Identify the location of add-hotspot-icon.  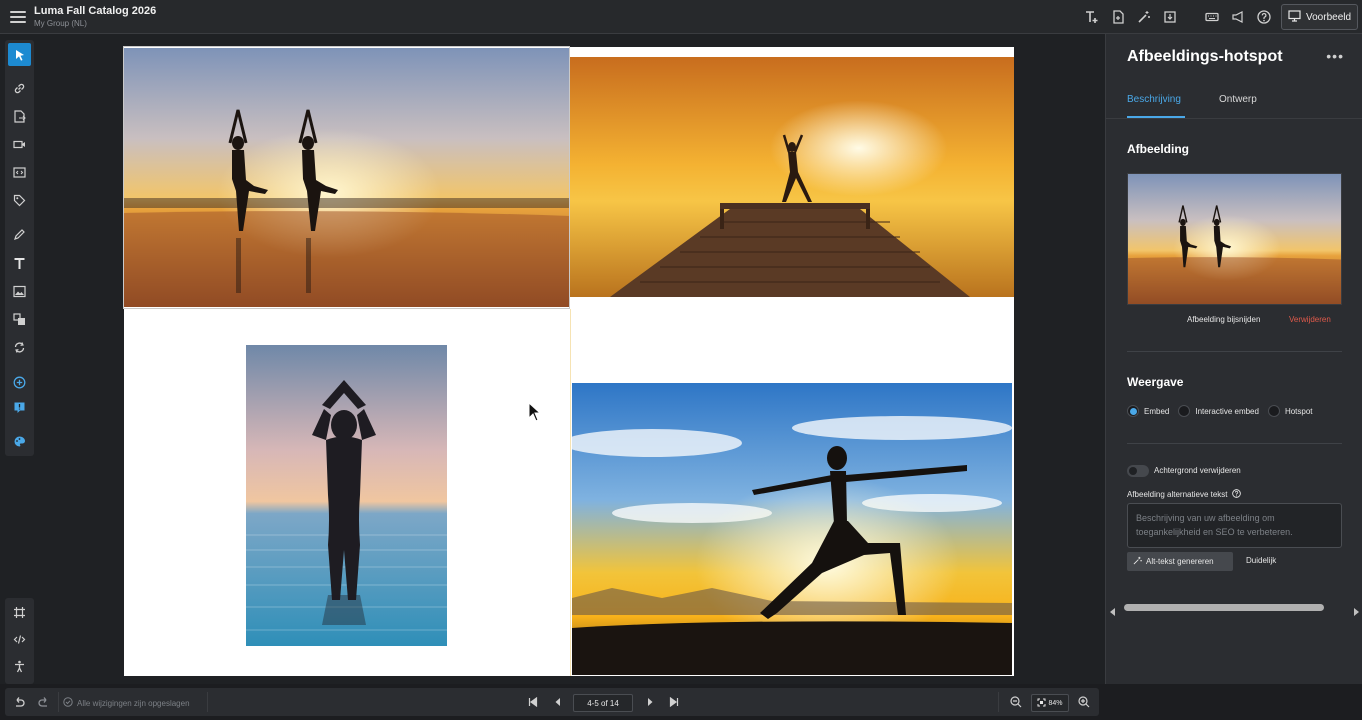
(19, 382).